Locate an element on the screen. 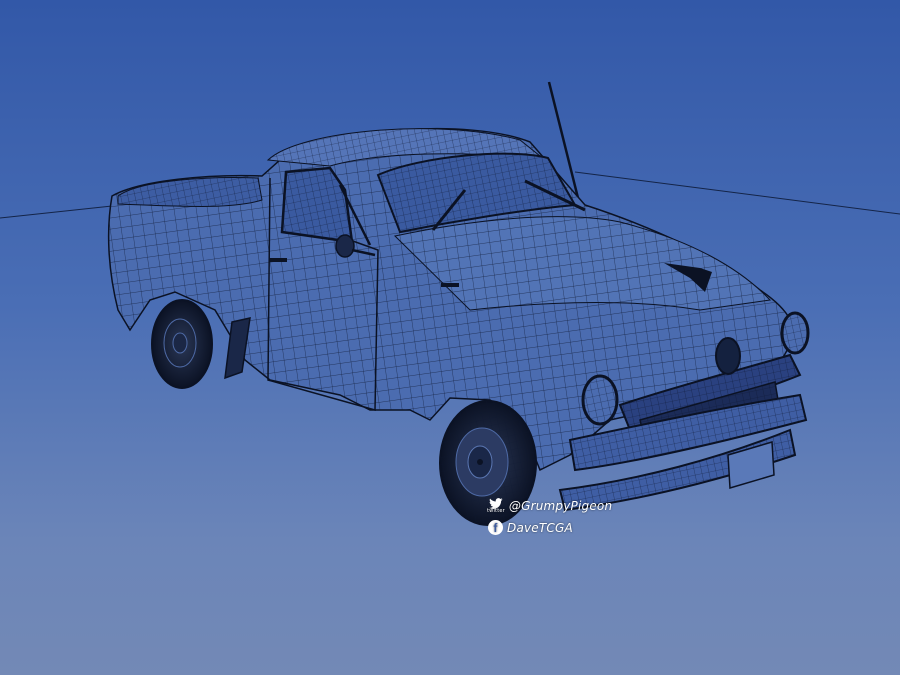  license-plate is located at coordinates (751, 465).